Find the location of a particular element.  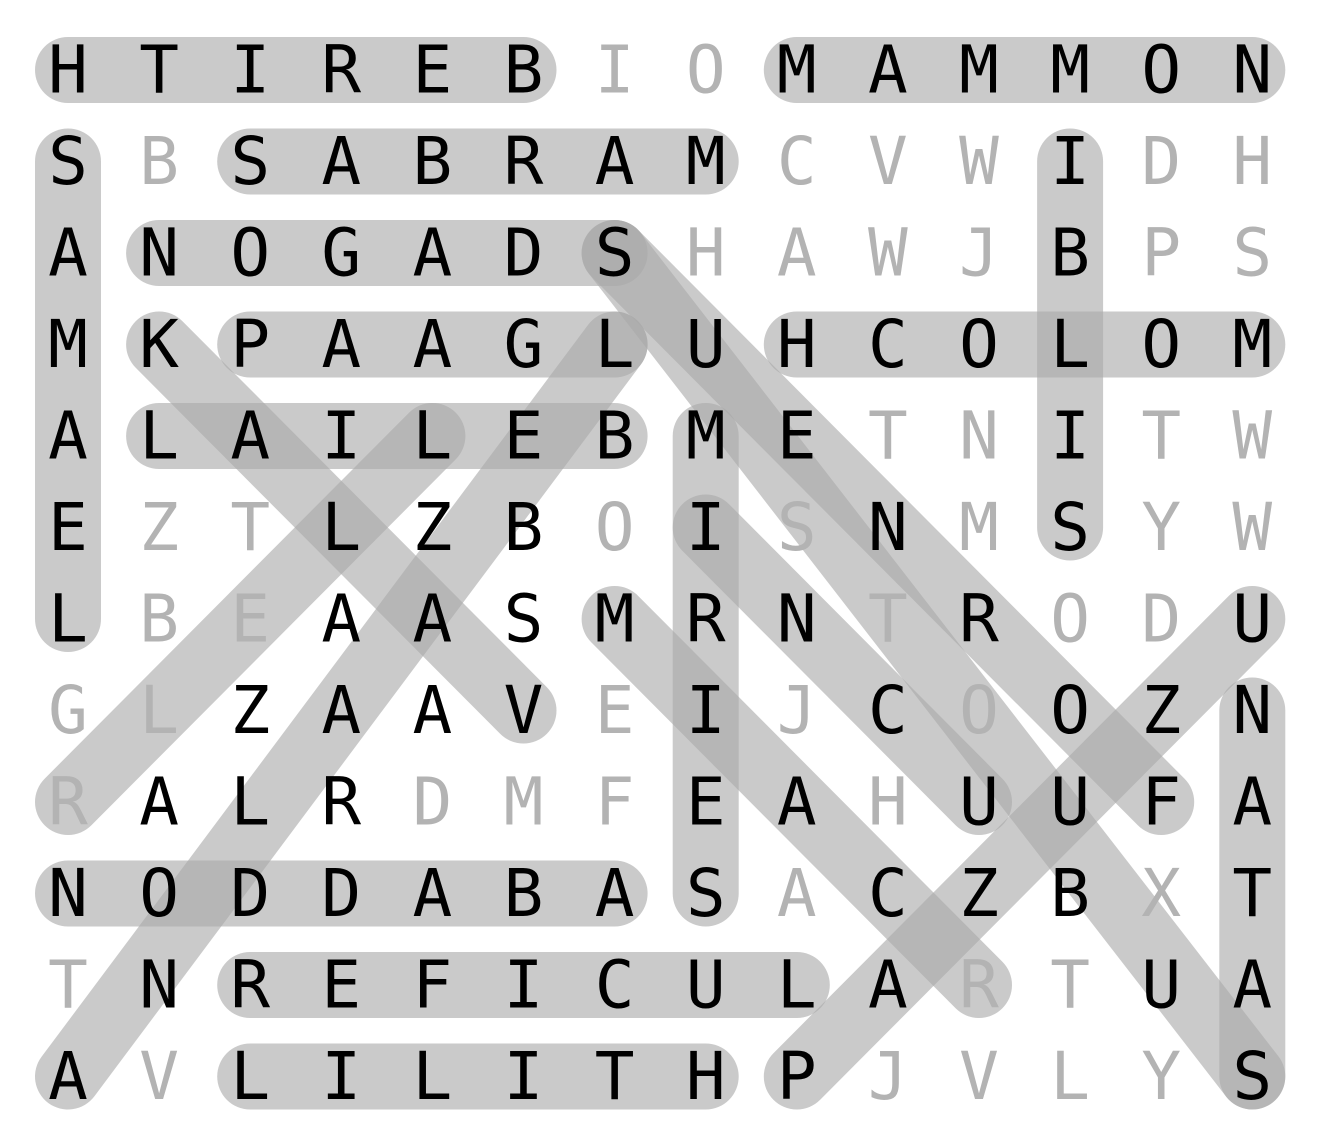

grid-cell-r3-c13: M is located at coordinates (1252, 344).